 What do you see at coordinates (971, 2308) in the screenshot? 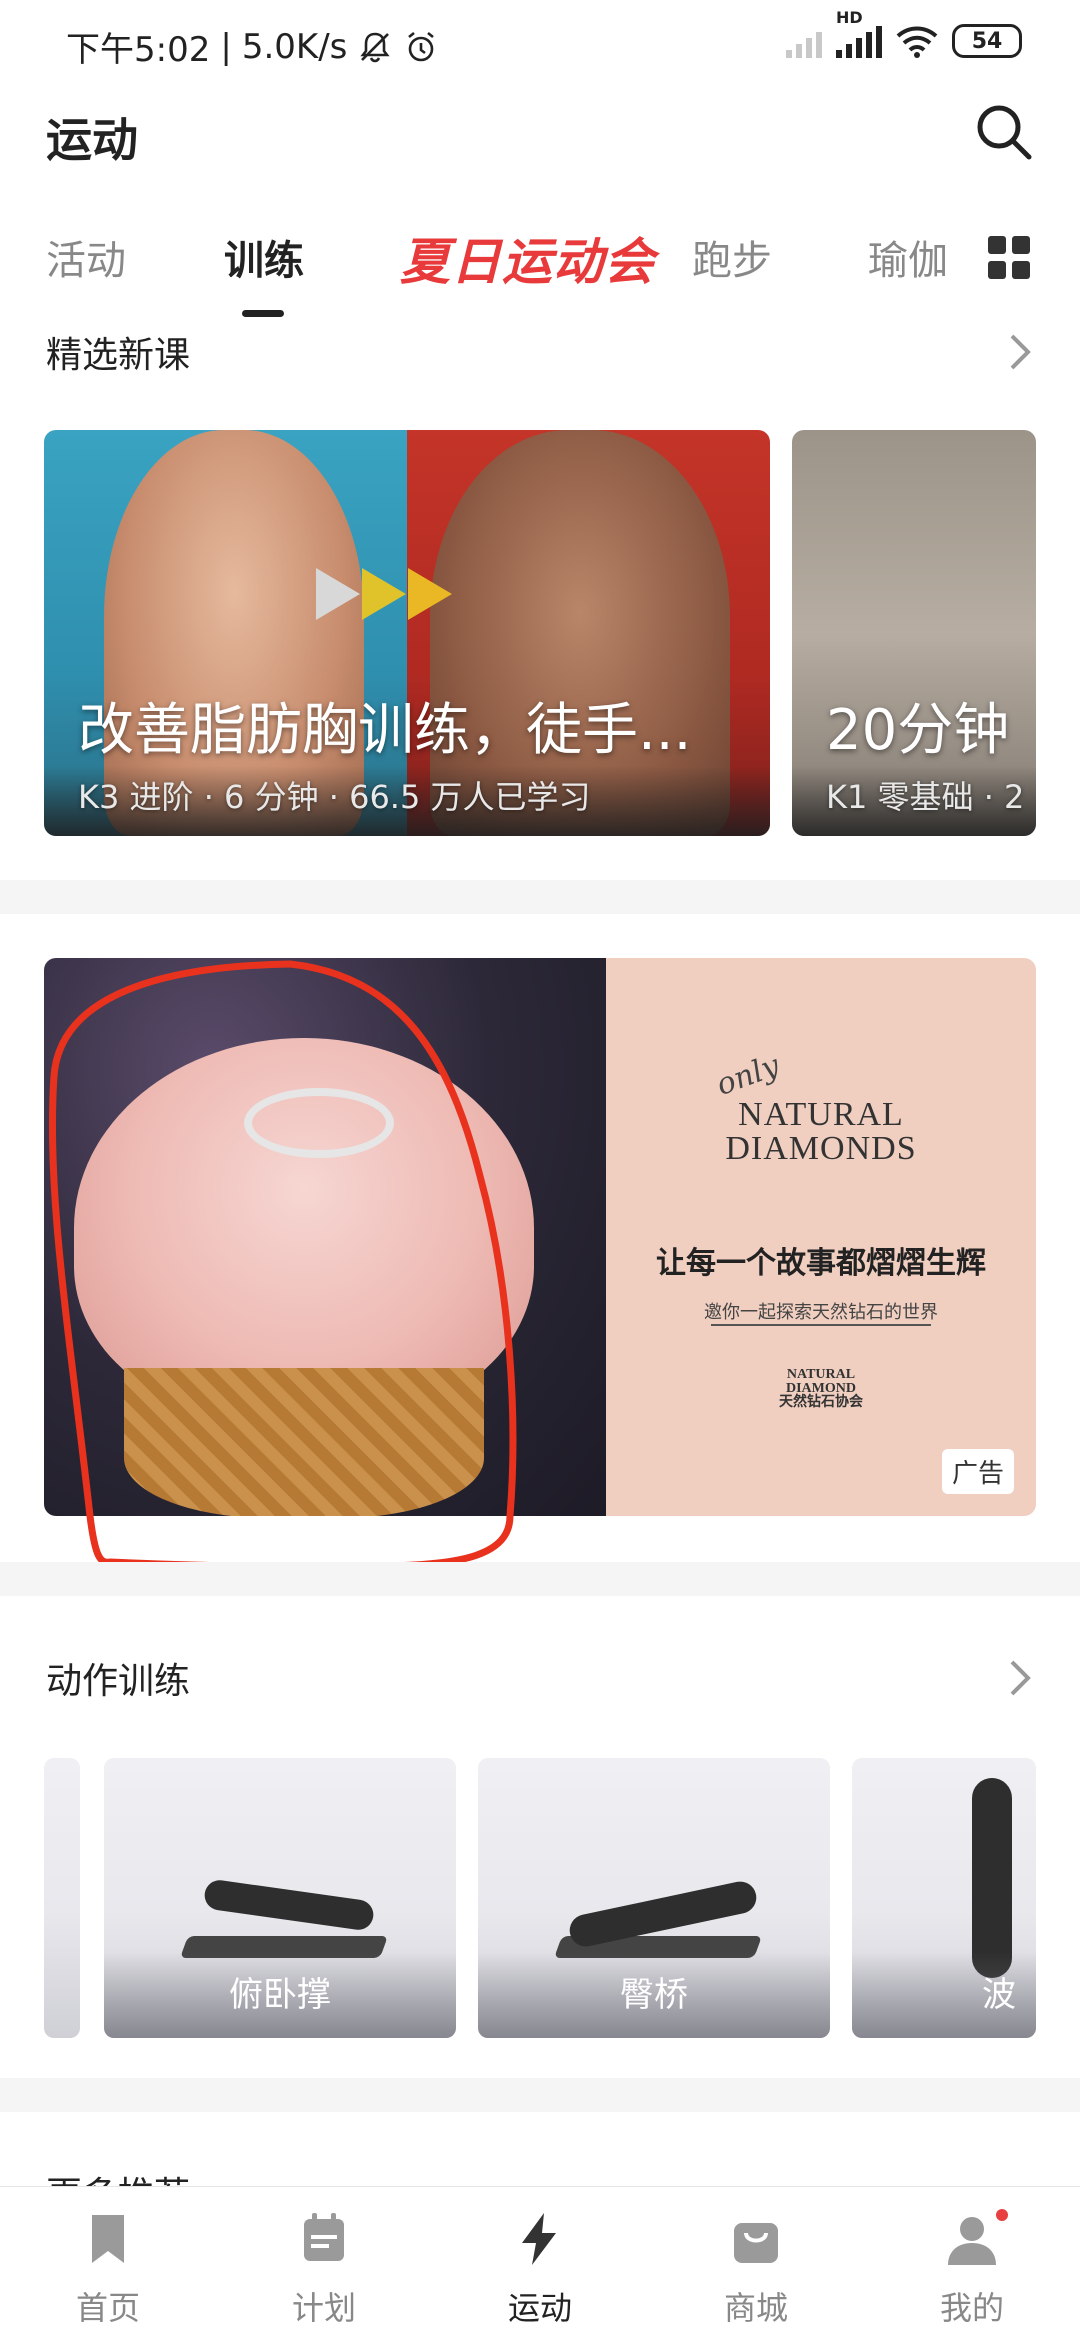
I see `nav-label: 我的` at bounding box center [971, 2308].